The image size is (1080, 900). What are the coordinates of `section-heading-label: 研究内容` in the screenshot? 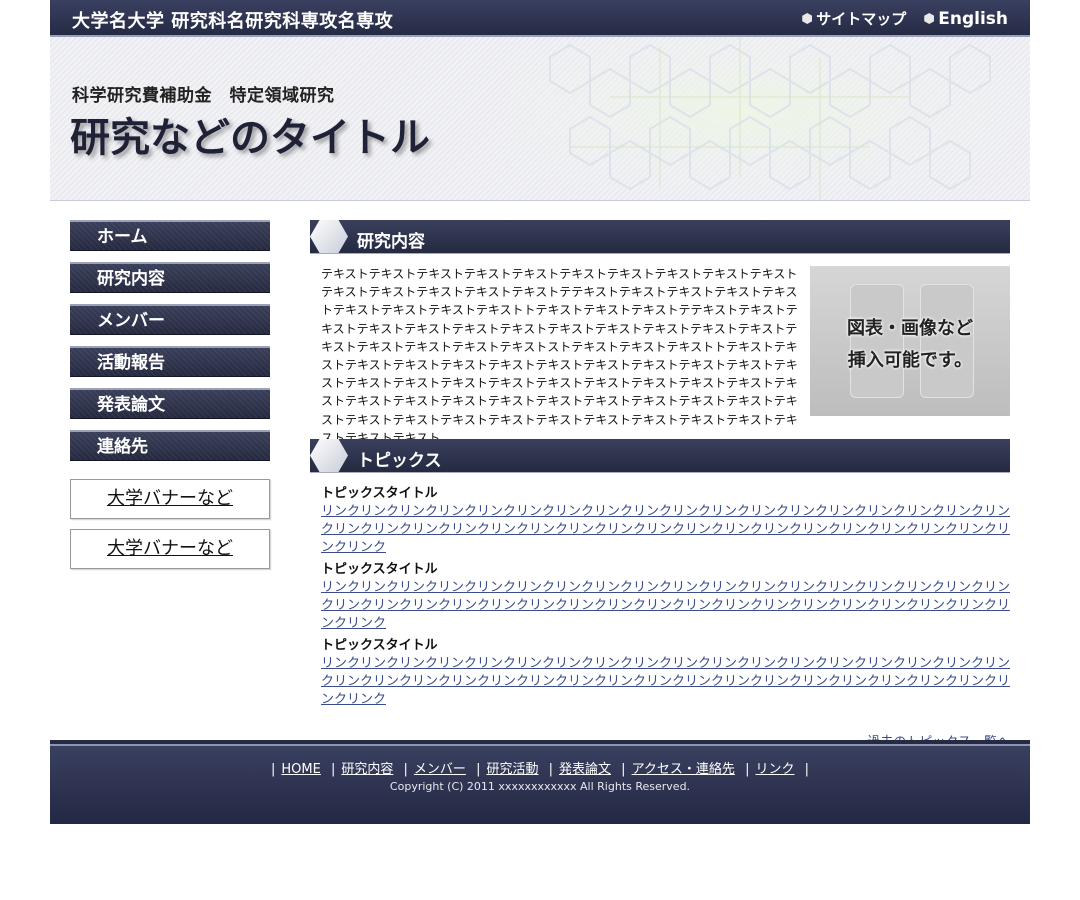 It's located at (391, 242).